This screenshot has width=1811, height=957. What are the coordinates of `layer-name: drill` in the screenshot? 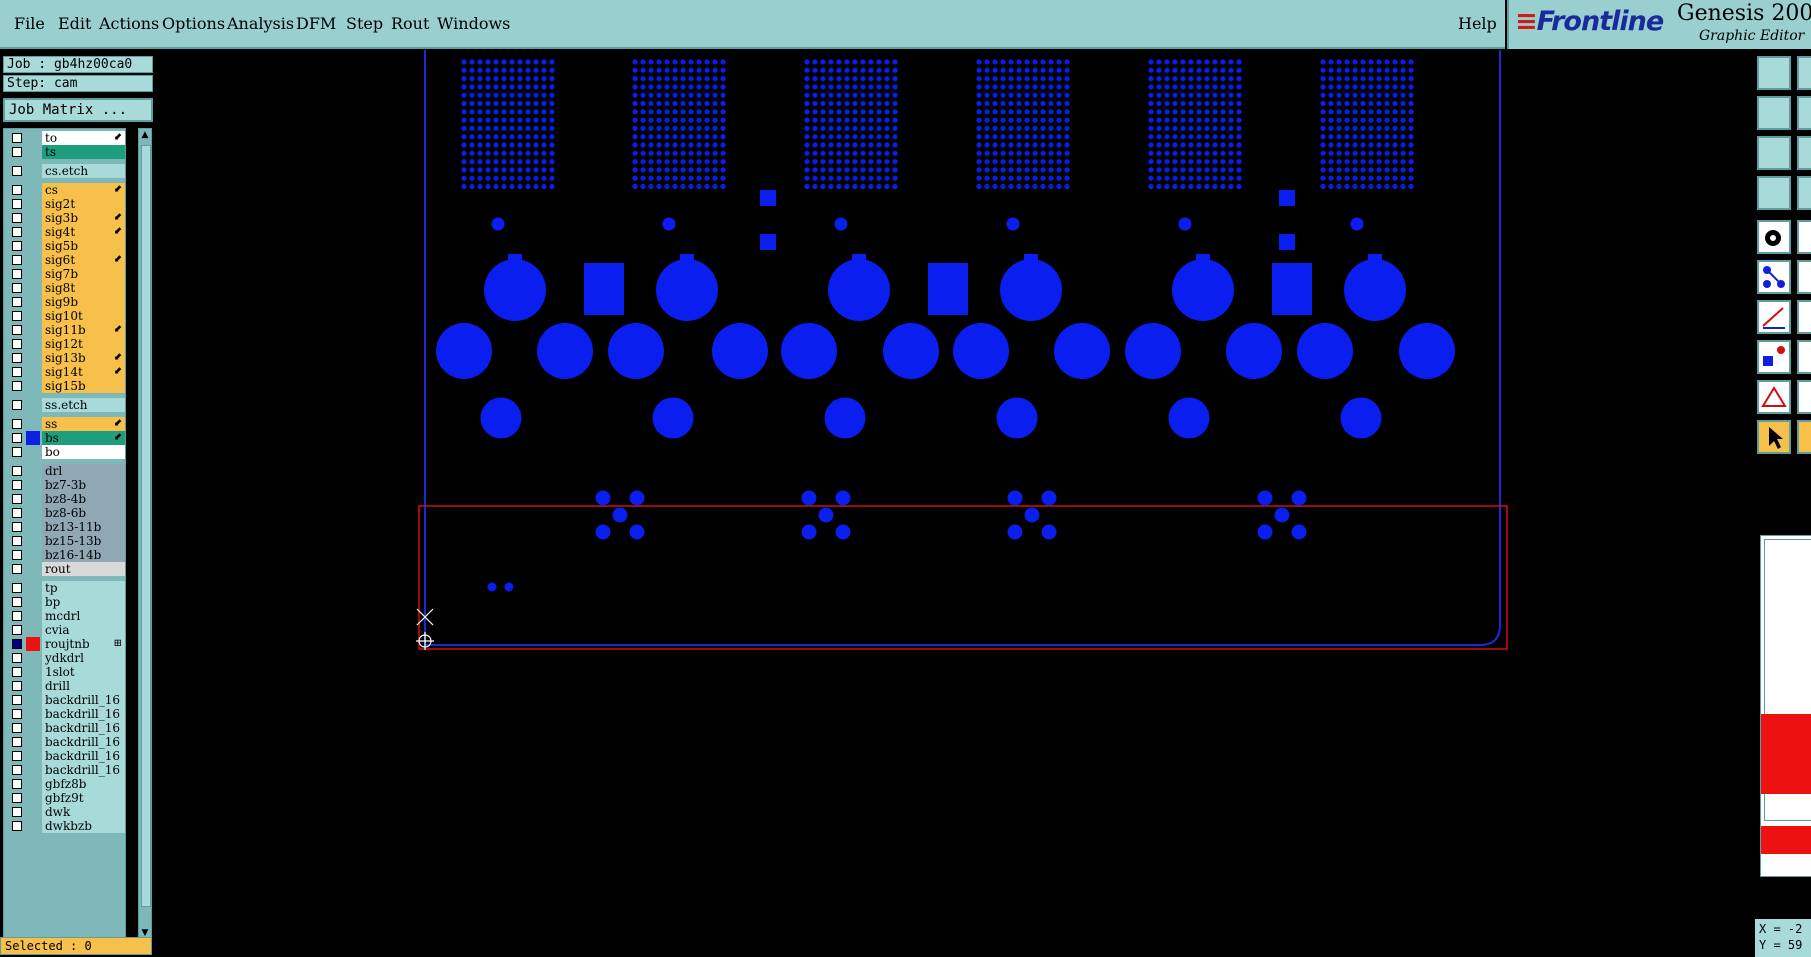 It's located at (83, 686).